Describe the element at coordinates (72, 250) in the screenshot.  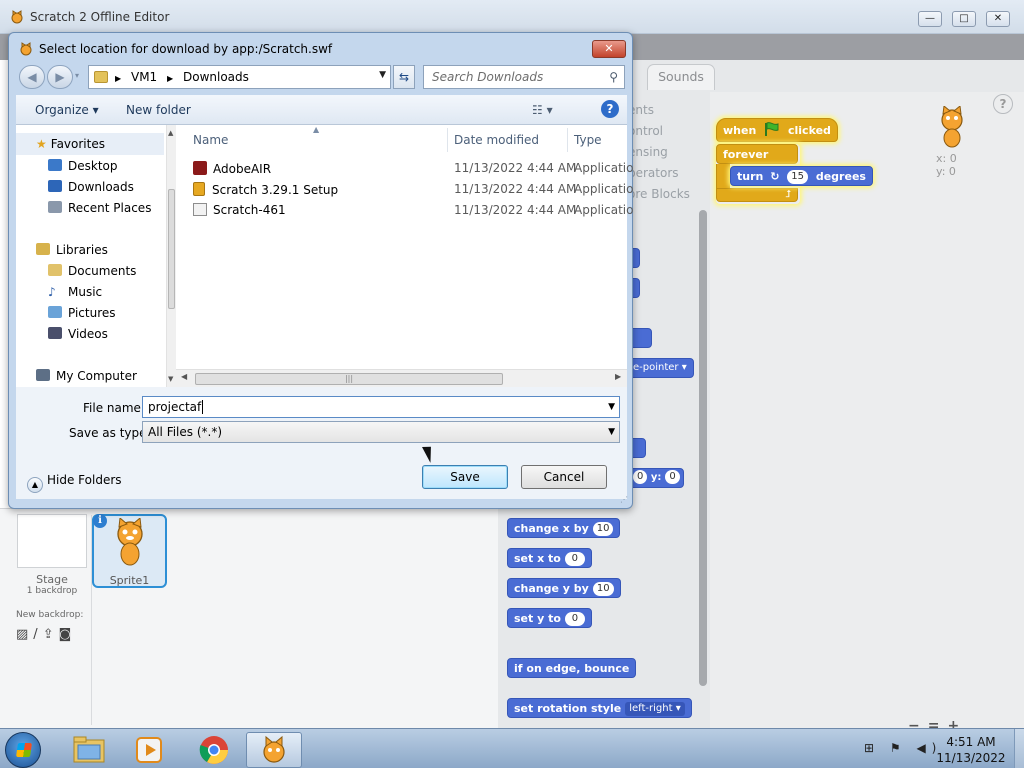
I see `nav-libraries: Libraries` at that location.